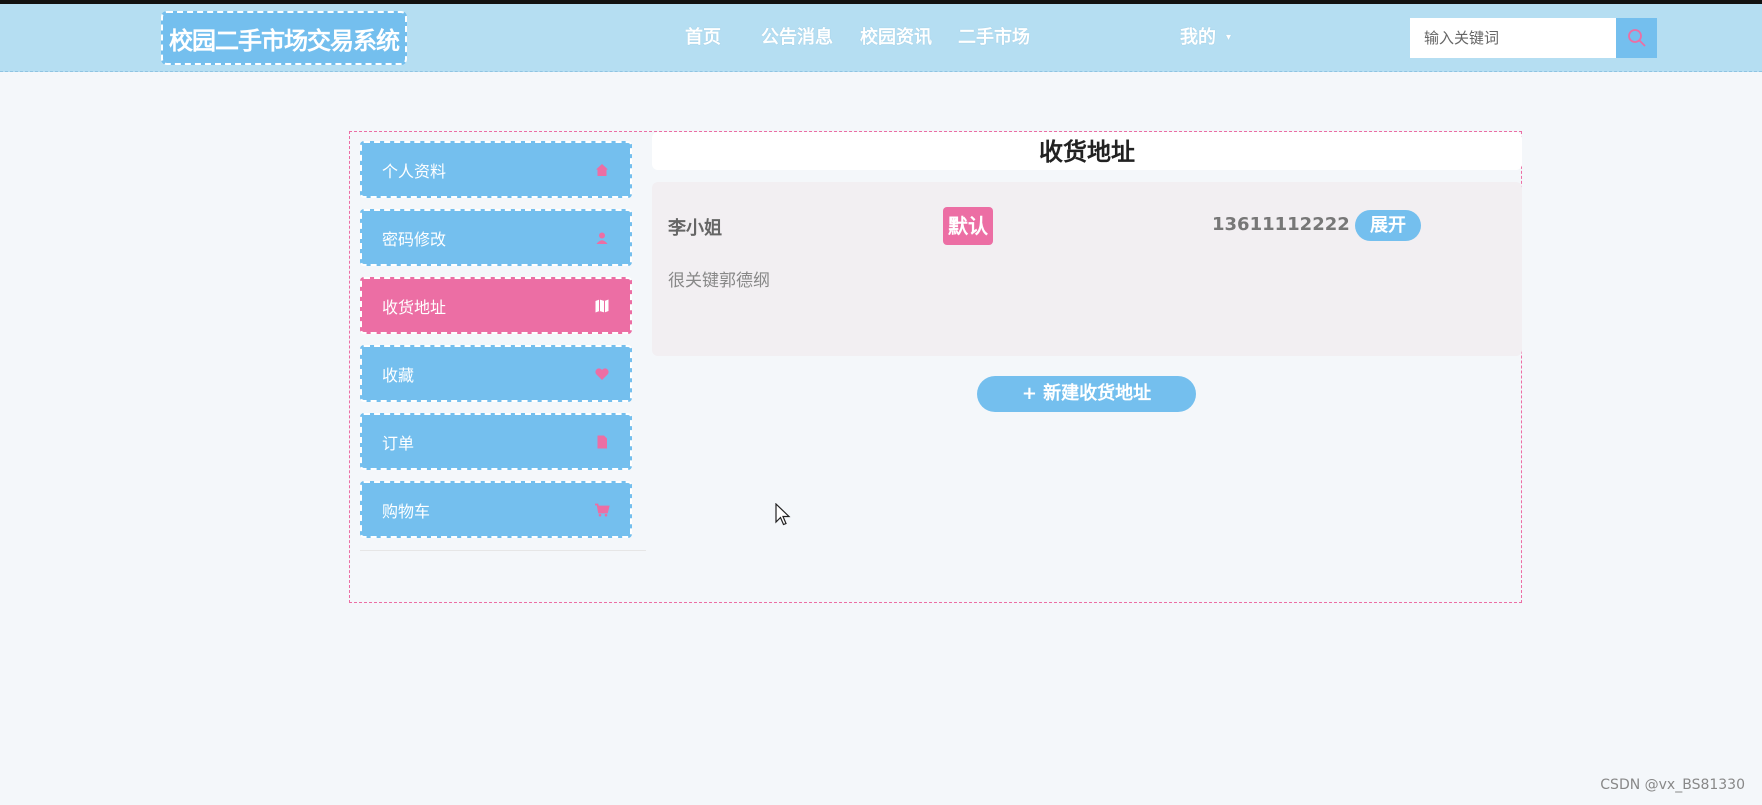 Image resolution: width=1762 pixels, height=805 pixels. Describe the element at coordinates (602, 373) in the screenshot. I see `heart-icon` at that location.